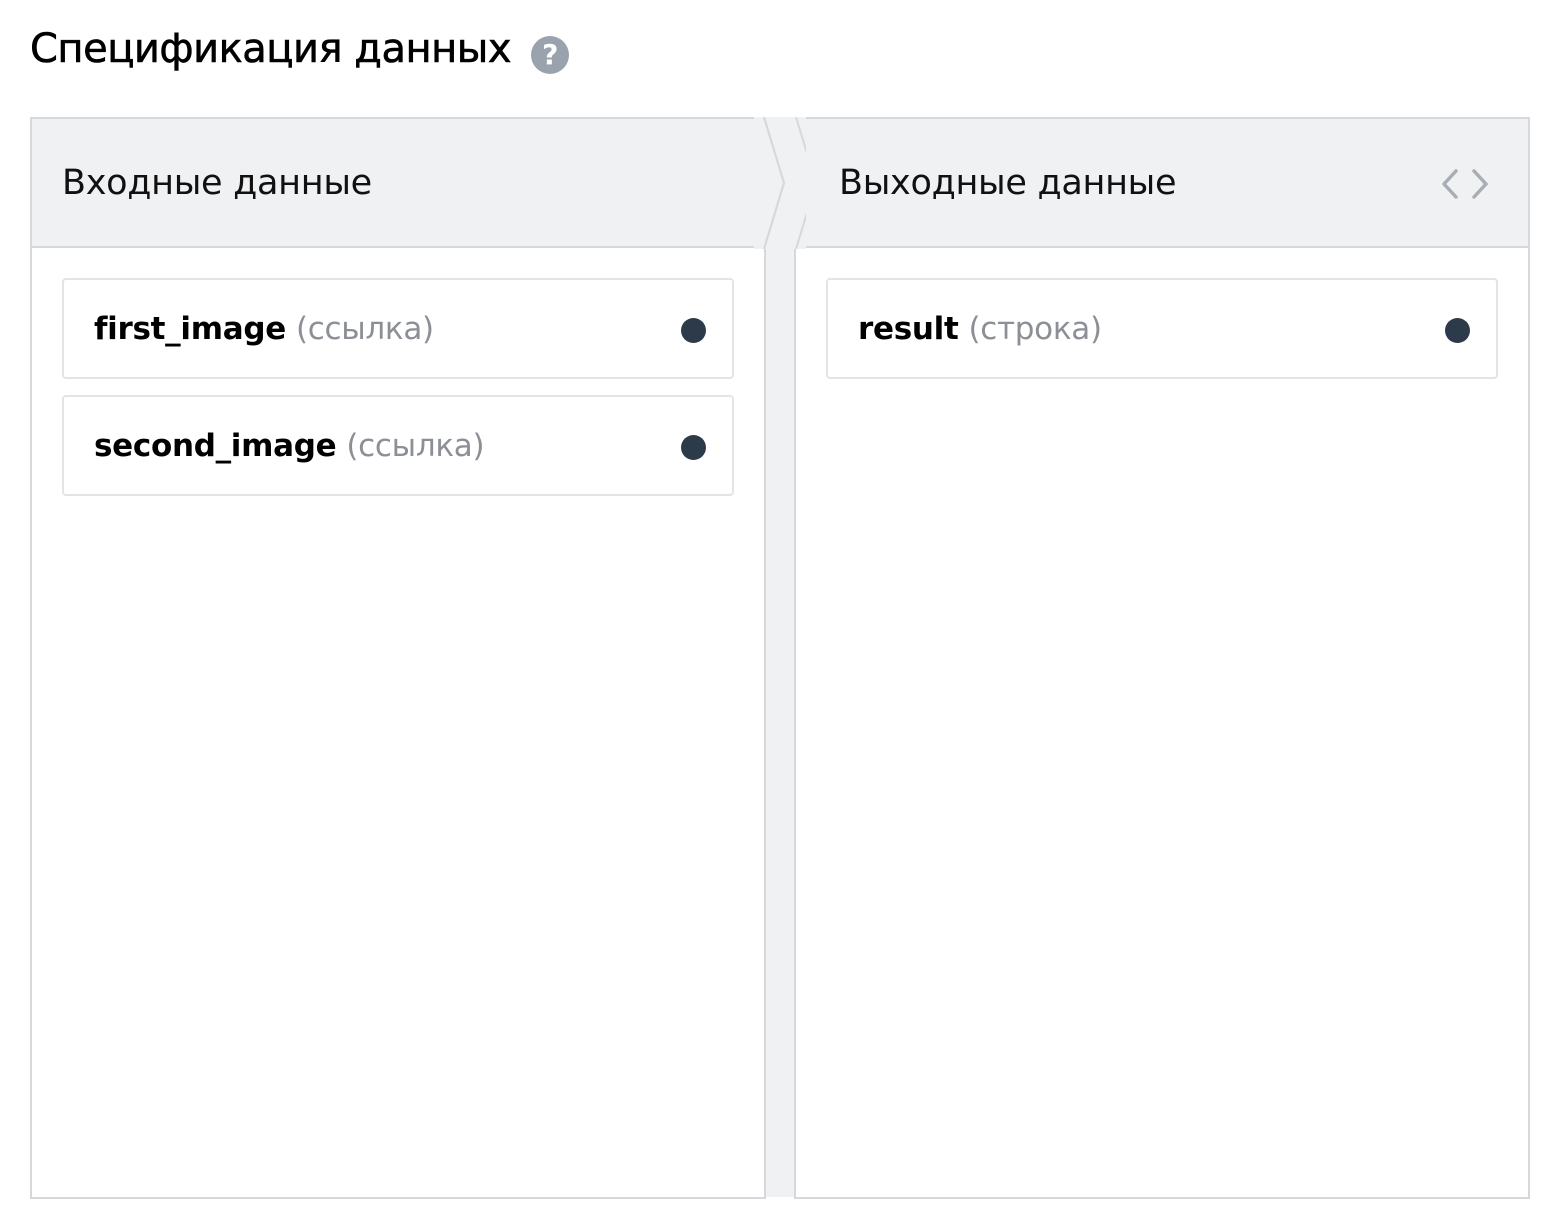 This screenshot has width=1560, height=1220. I want to click on panel-divider, so click(780, 657).